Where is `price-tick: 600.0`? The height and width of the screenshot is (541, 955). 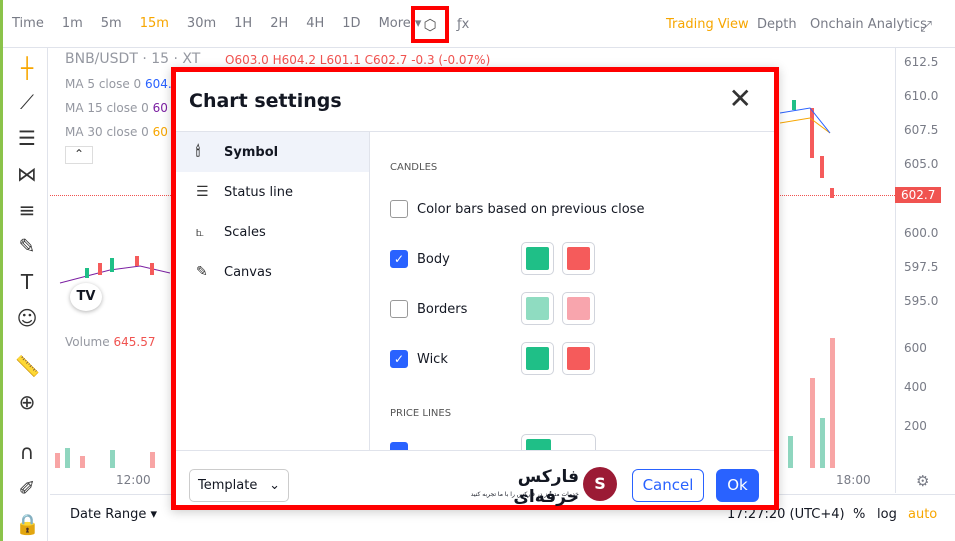
price-tick: 600.0 is located at coordinates (921, 233).